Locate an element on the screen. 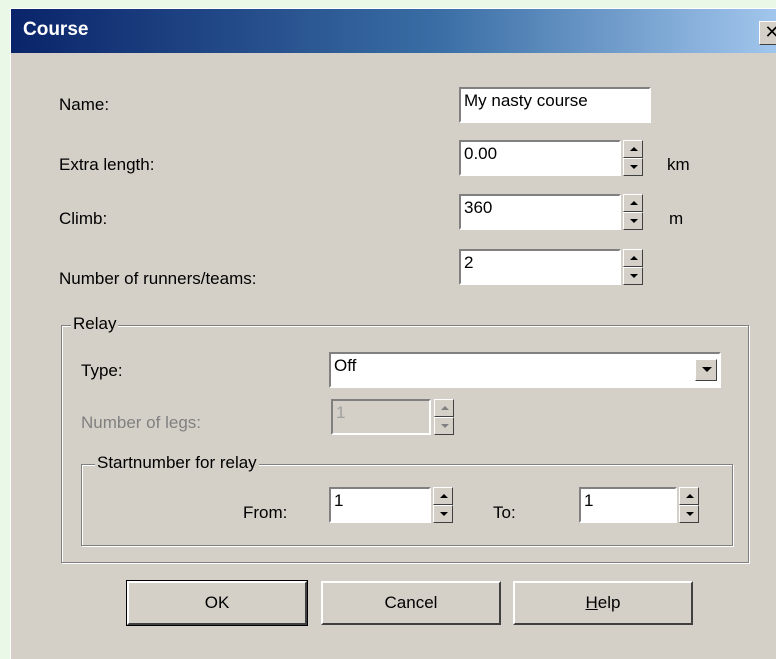  name-input: My nasty course is located at coordinates (555, 105).